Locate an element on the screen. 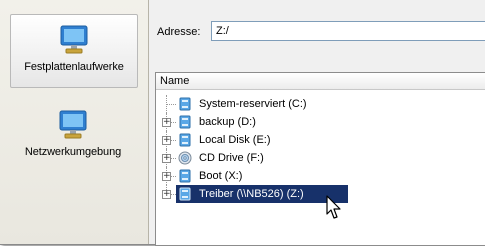 The image size is (485, 246). tree-item-label: backup (D:) is located at coordinates (227, 122).